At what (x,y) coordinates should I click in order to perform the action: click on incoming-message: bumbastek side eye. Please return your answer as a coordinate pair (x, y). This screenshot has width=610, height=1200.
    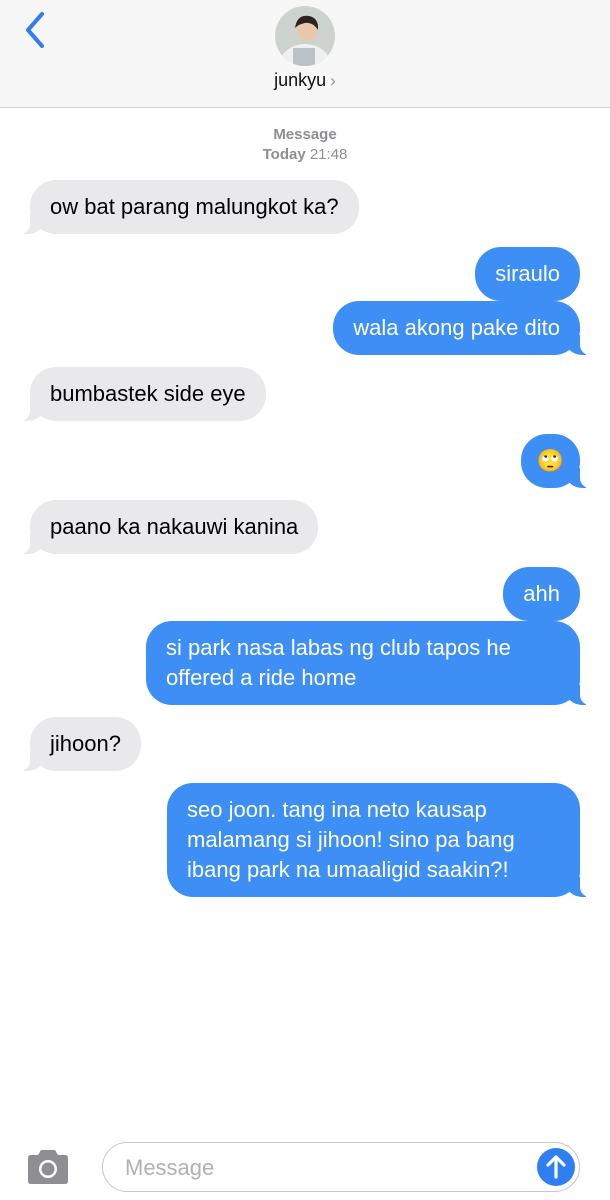
    Looking at the image, I should click on (143, 394).